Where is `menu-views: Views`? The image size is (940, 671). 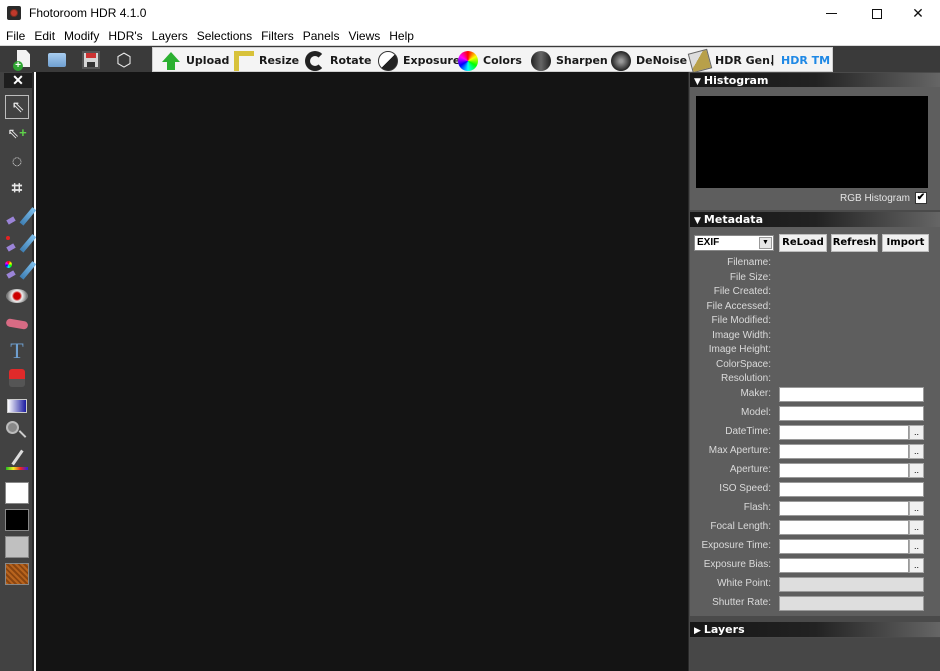
menu-views: Views is located at coordinates (364, 36).